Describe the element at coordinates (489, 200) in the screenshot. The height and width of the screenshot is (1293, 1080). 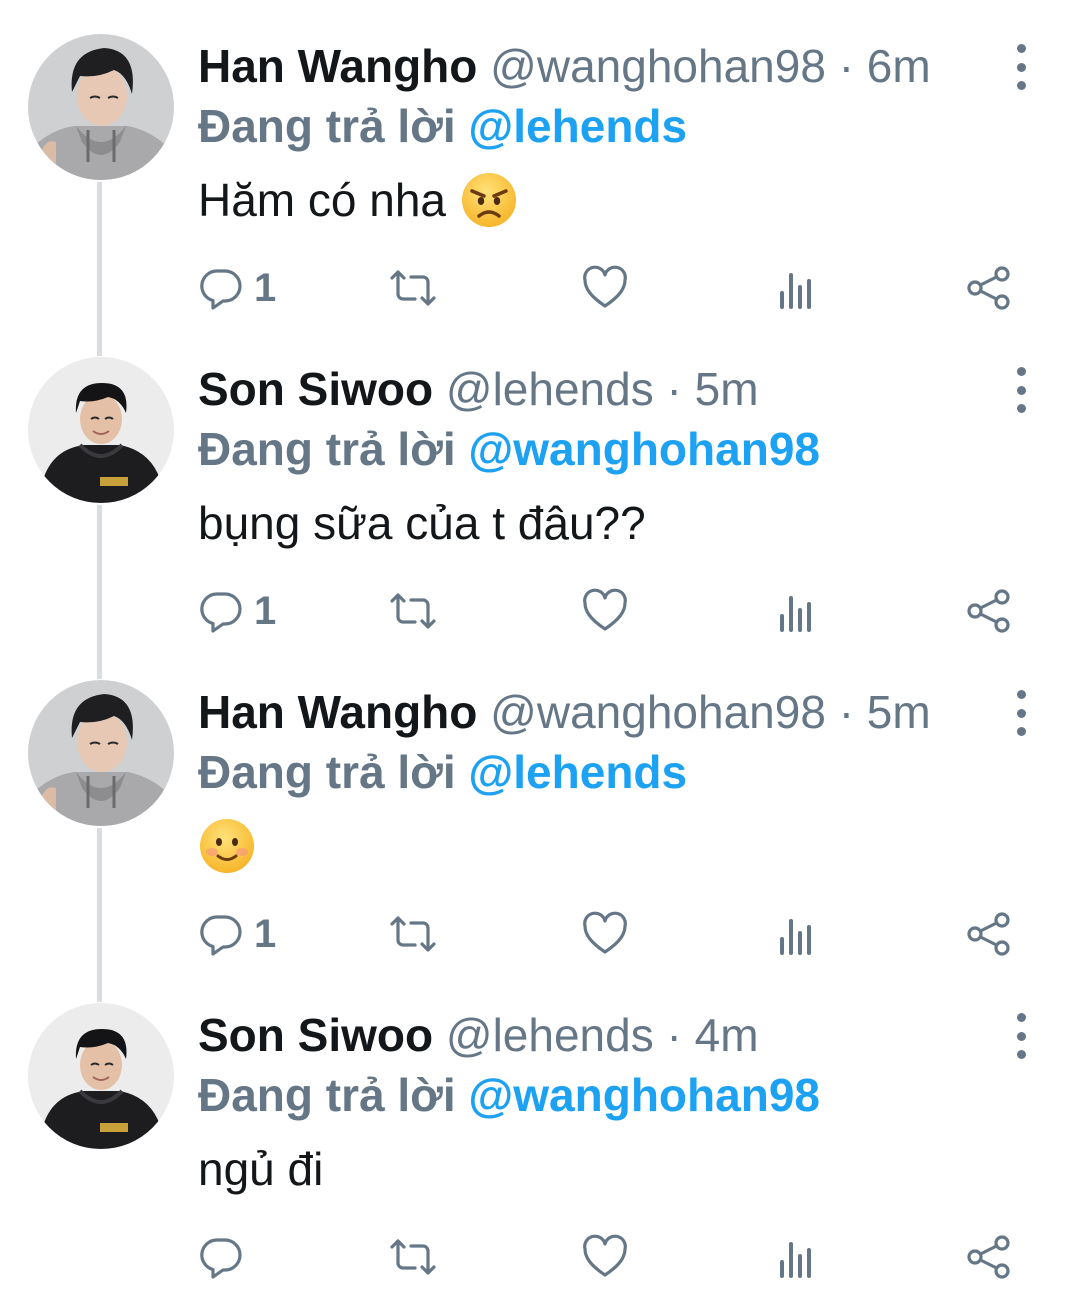
I see `angry-face-icon` at that location.